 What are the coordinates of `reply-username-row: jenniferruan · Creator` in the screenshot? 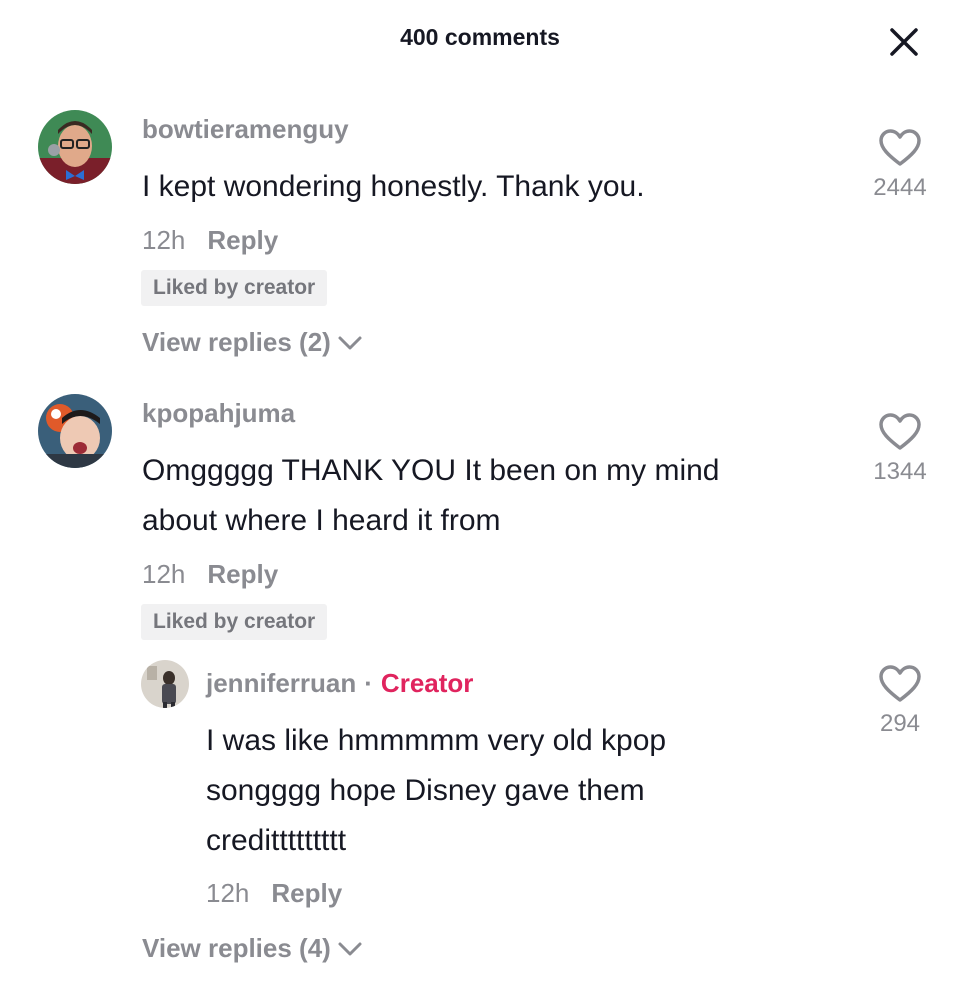 It's located at (339, 683).